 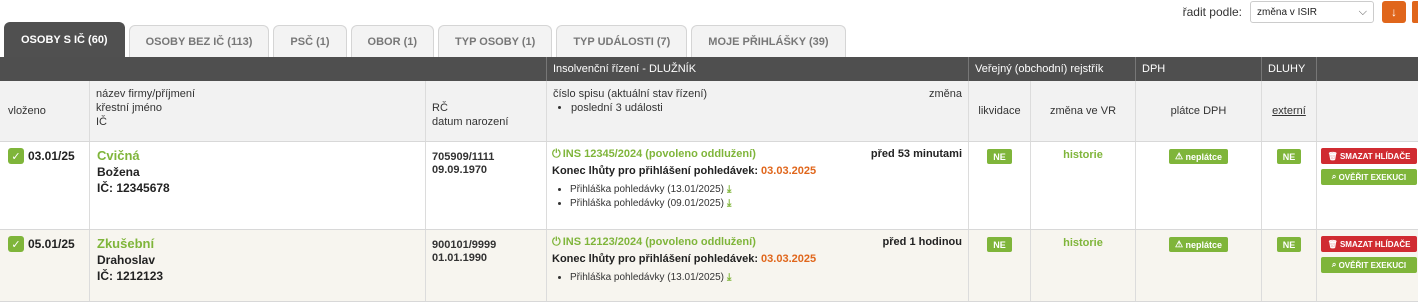 I want to click on company-name: Zkušební, so click(x=261, y=243).